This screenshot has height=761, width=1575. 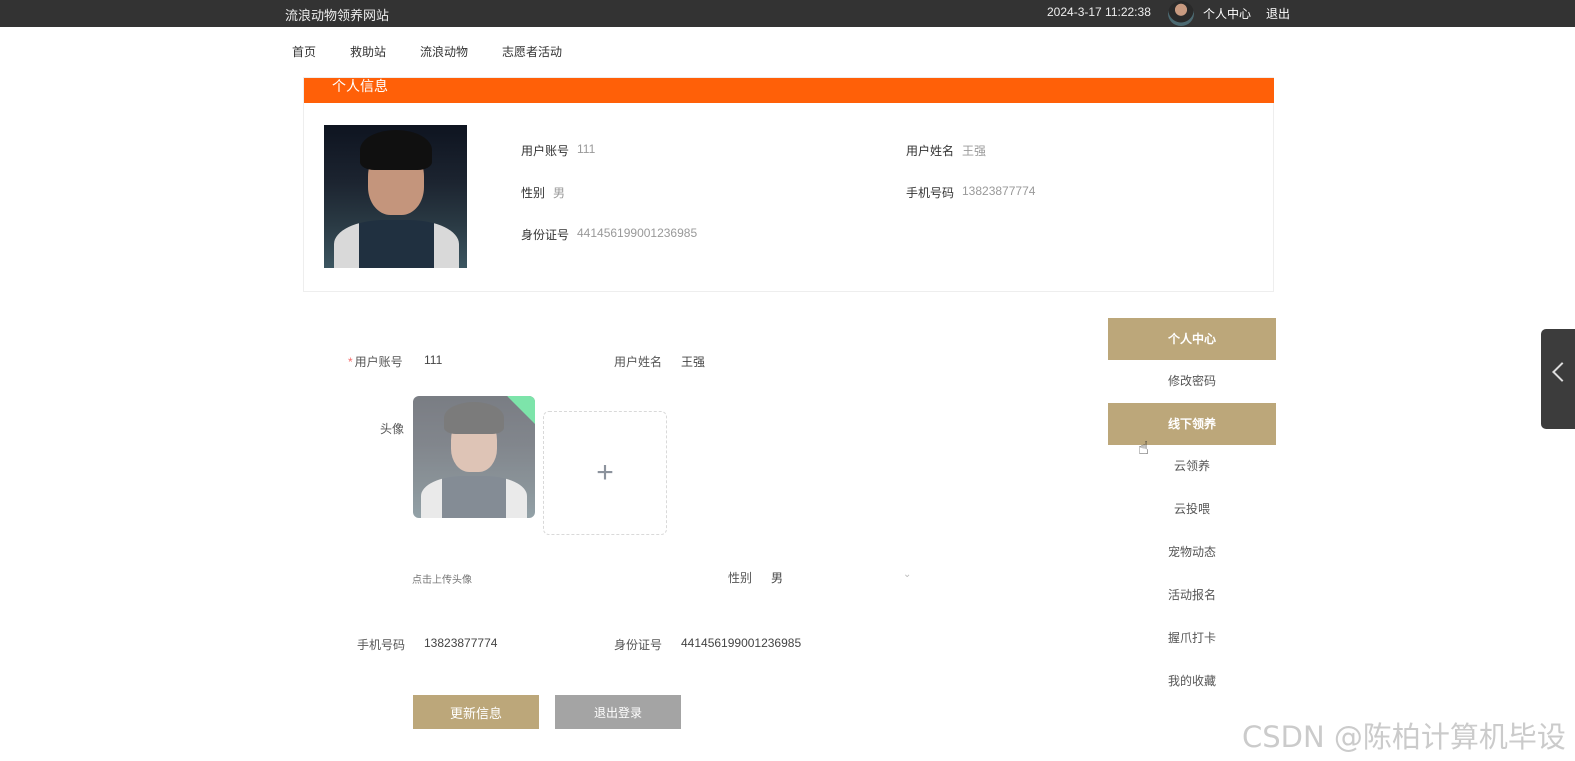 I want to click on side-item-offline-adoption: 线下领养, so click(x=1192, y=424).